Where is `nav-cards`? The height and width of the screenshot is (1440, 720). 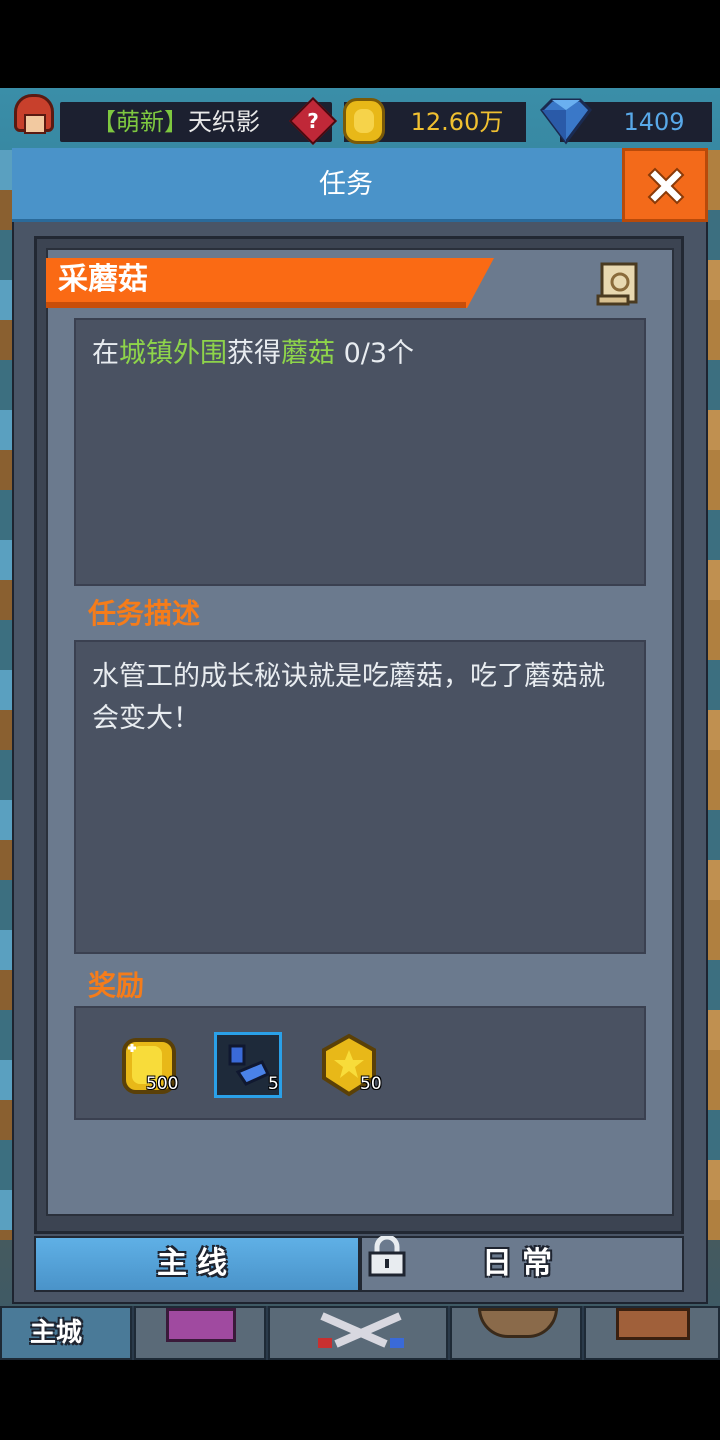
nav-cards is located at coordinates (200, 1333).